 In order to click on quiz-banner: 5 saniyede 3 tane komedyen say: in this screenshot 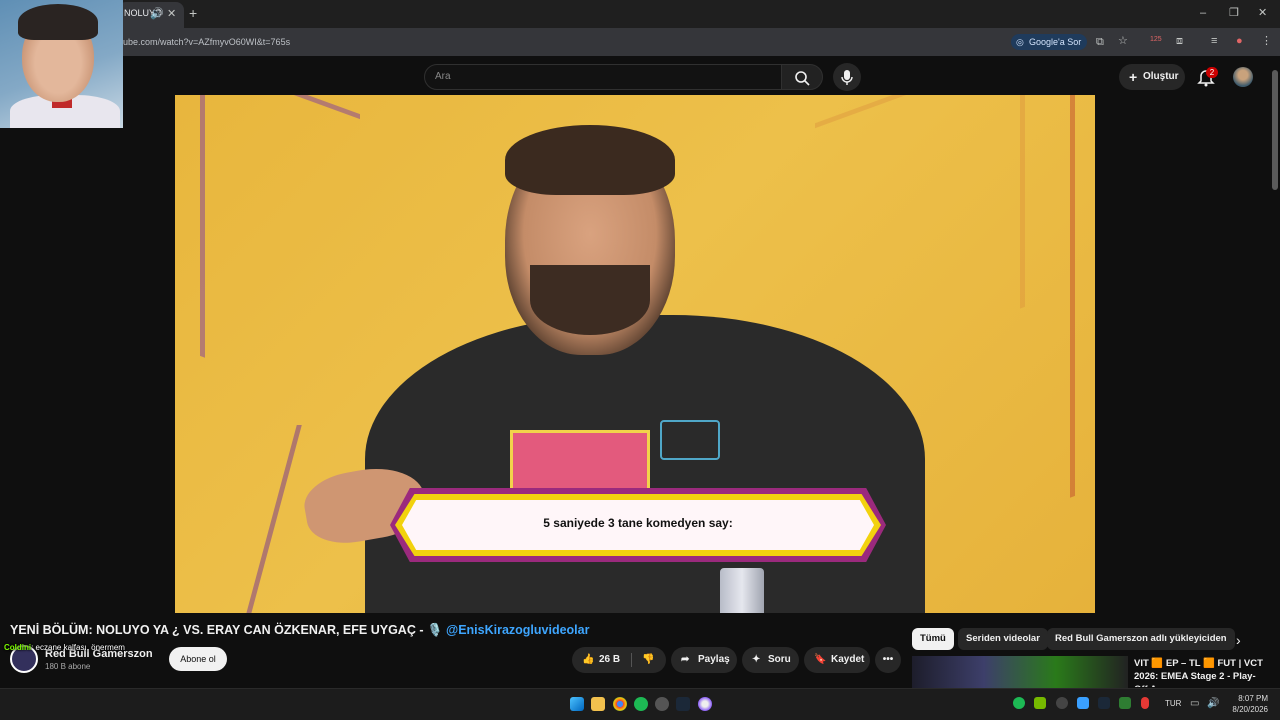, I will do `click(638, 525)`.